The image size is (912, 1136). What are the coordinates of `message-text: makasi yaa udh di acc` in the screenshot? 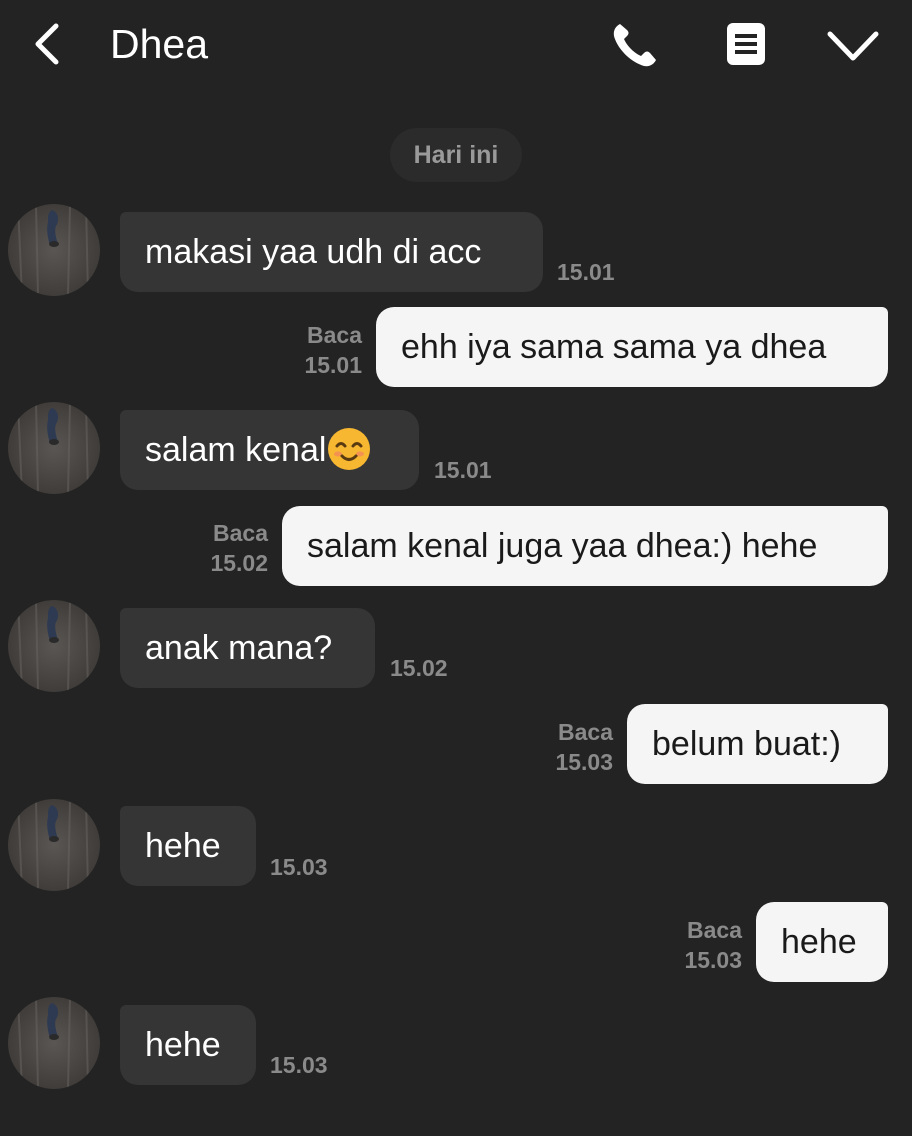 It's located at (313, 252).